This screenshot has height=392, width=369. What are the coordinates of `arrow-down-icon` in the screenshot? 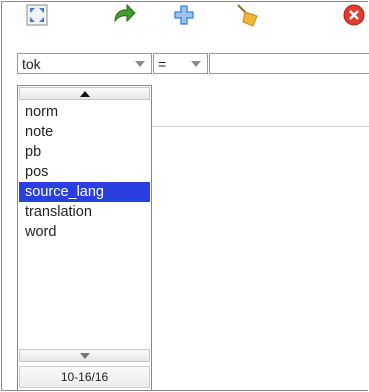 It's located at (84, 355).